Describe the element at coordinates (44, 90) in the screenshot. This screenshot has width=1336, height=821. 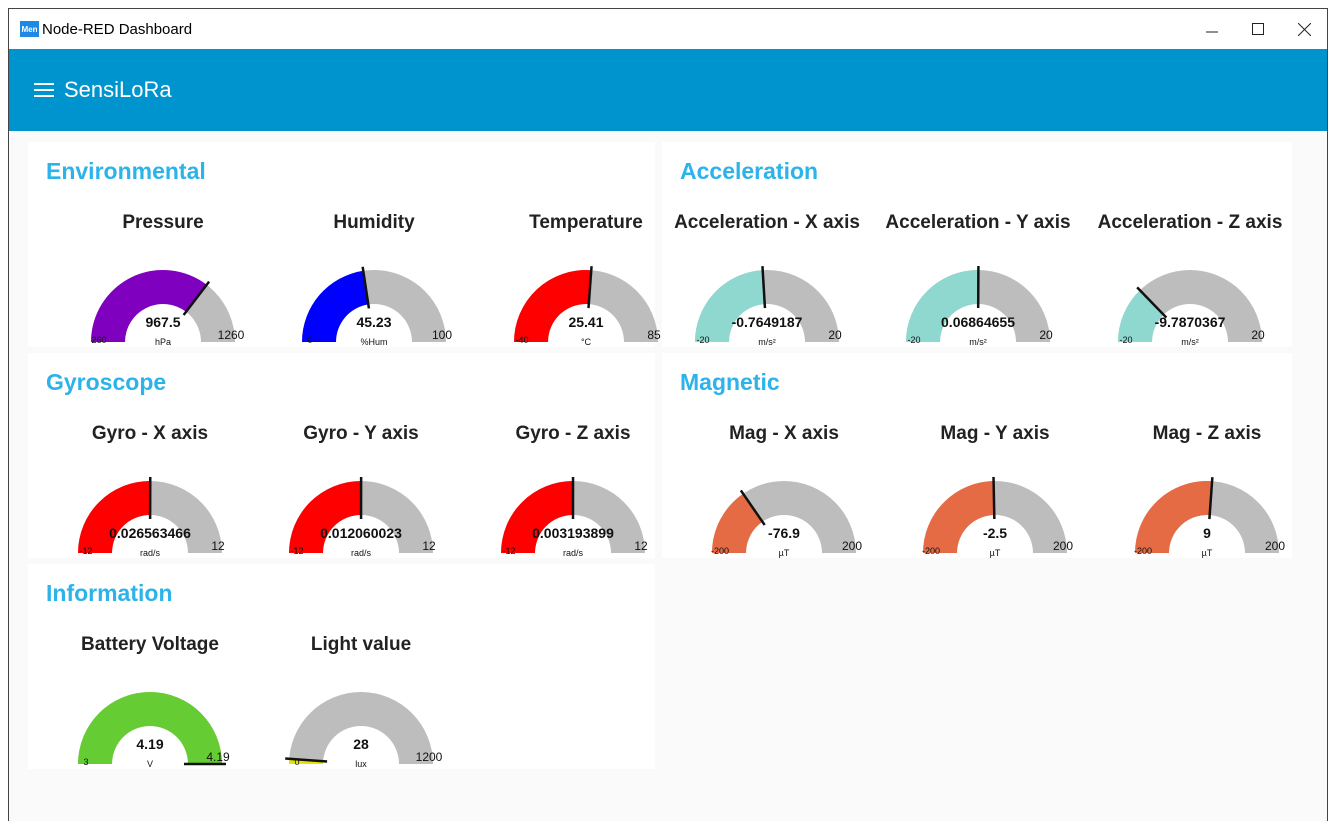
I see `menu-icon` at that location.